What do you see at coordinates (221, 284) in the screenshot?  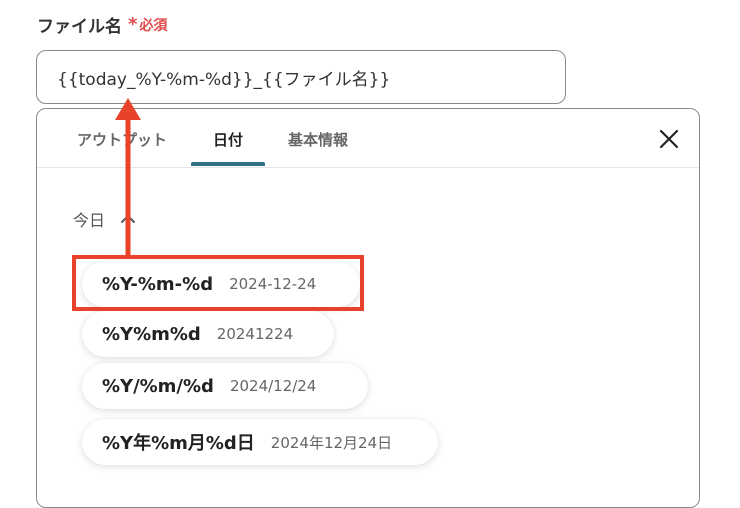 I see `format-option-ymd-dash: %Y-%m-%d 2024-12-24` at bounding box center [221, 284].